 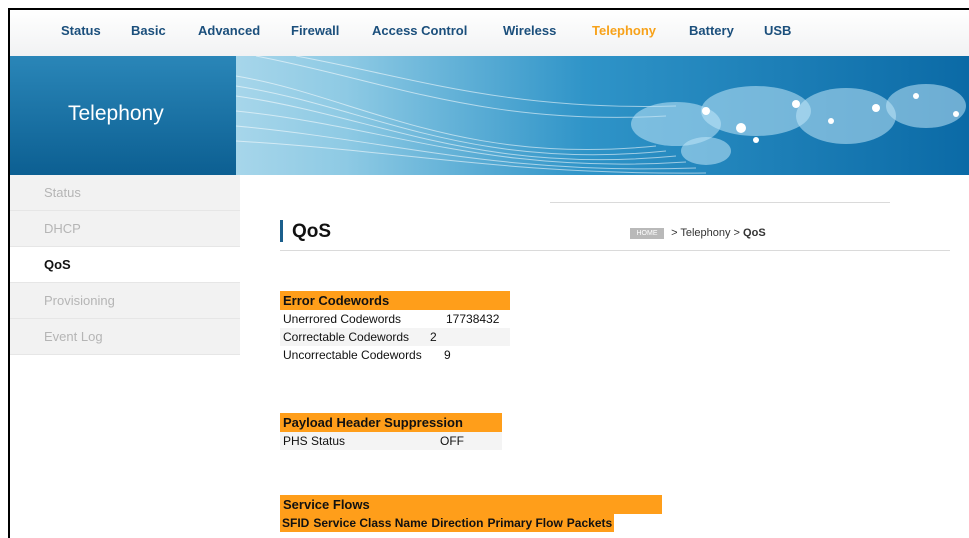 What do you see at coordinates (125, 337) in the screenshot?
I see `sidebar-item-event-log: Event Log` at bounding box center [125, 337].